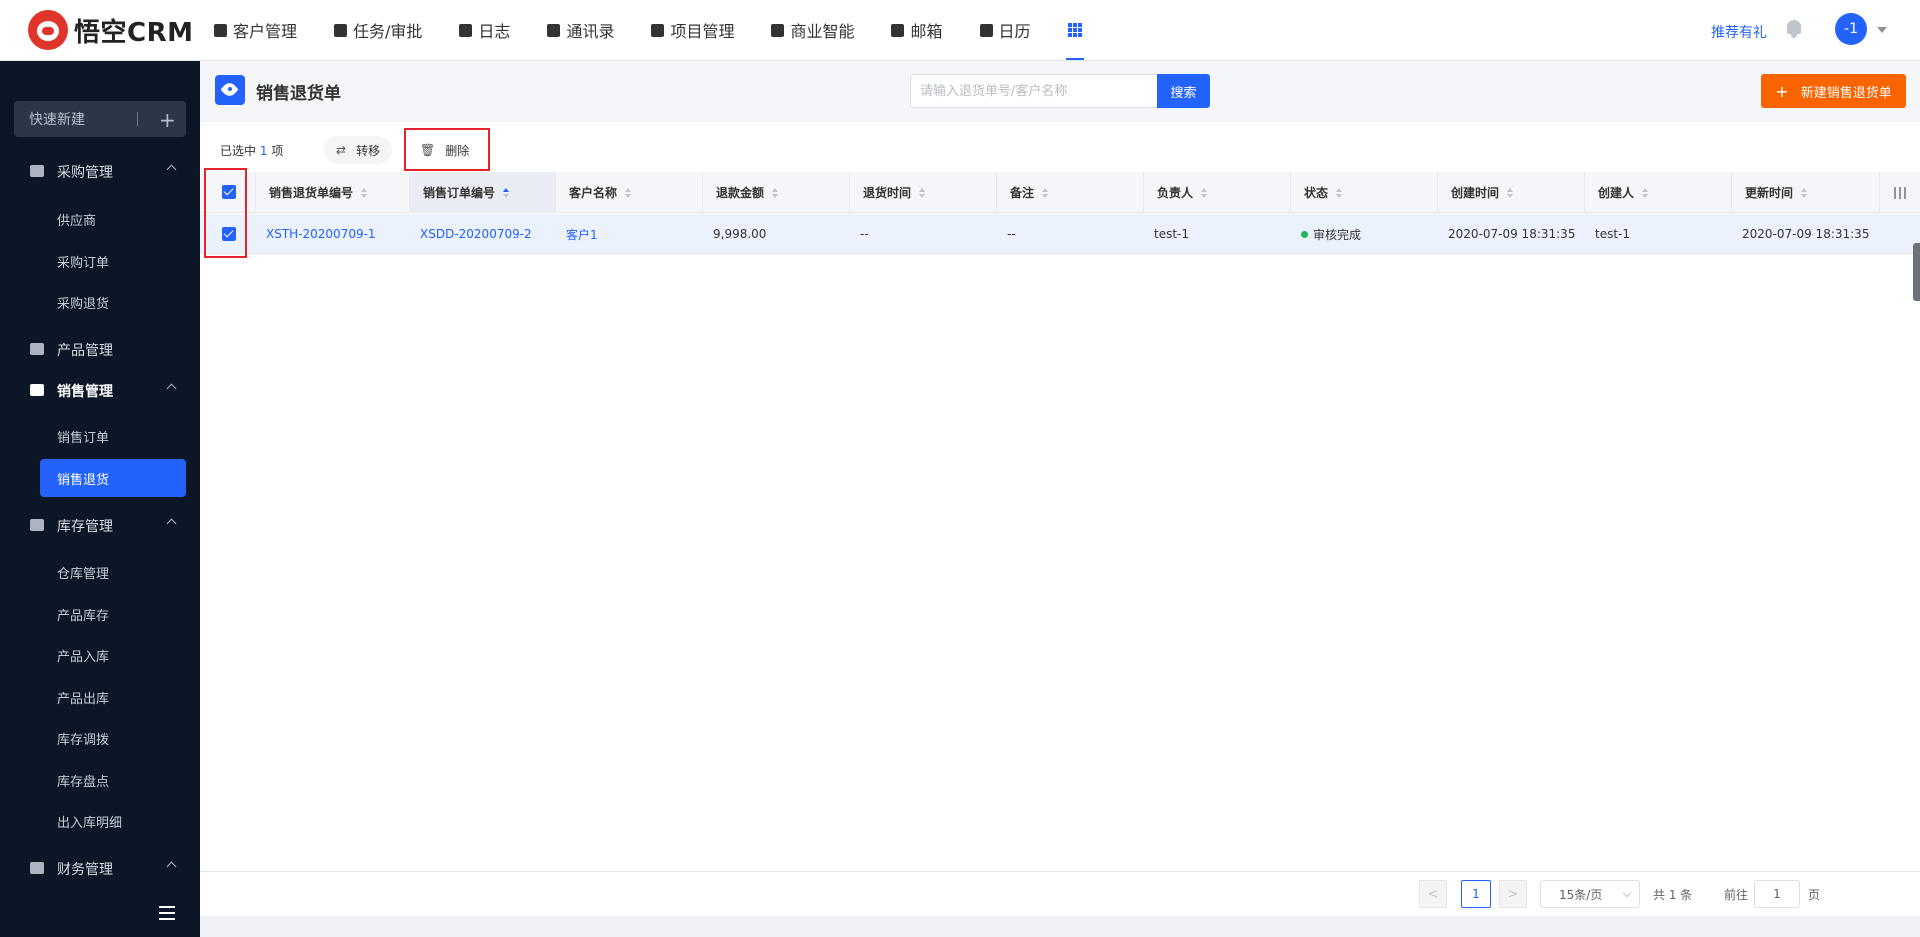  What do you see at coordinates (1476, 894) in the screenshot?
I see `page-number: 1` at bounding box center [1476, 894].